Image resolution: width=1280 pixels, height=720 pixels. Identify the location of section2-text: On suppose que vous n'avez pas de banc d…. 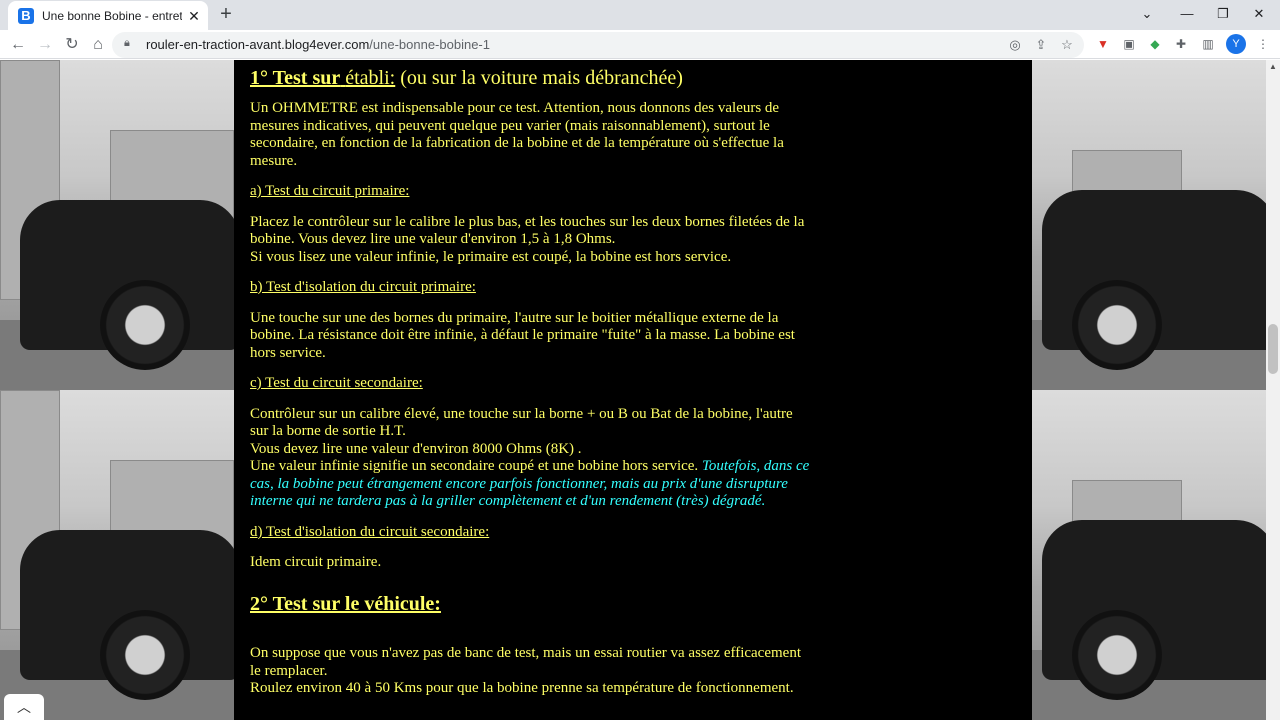
(525, 670).